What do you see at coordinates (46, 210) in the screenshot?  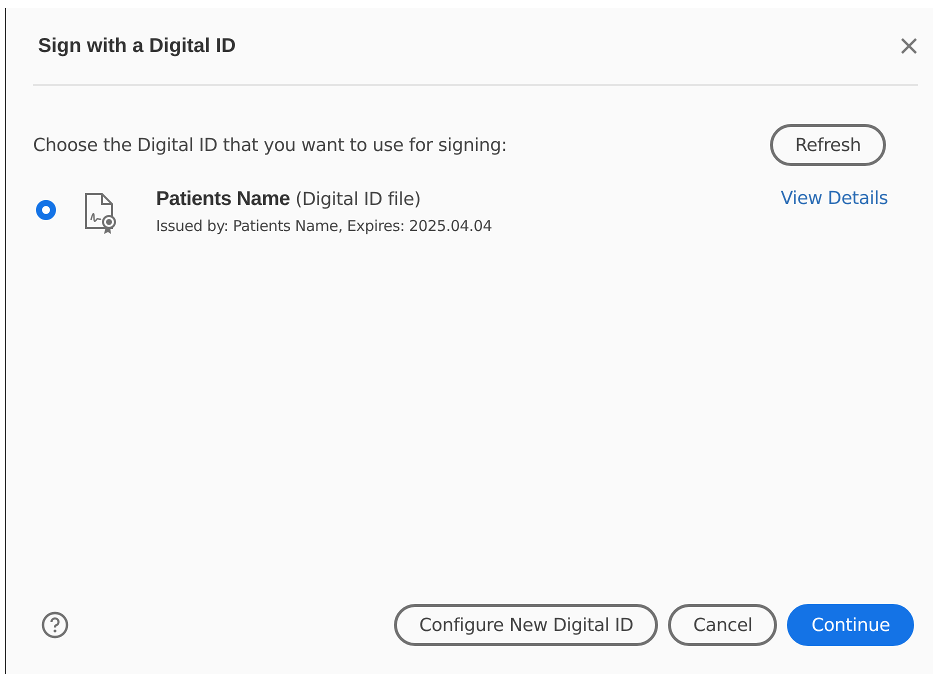 I see `radio-button` at bounding box center [46, 210].